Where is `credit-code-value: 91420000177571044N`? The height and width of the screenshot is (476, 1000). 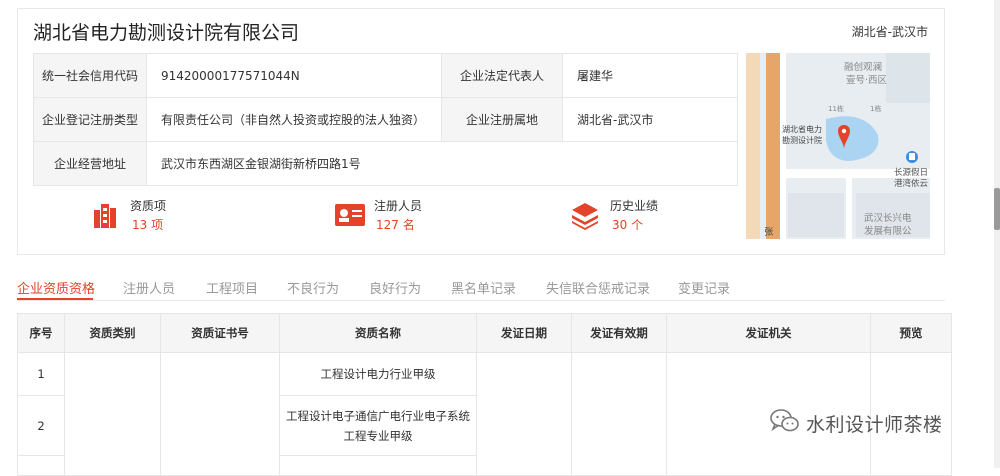 credit-code-value: 91420000177571044N is located at coordinates (294, 75).